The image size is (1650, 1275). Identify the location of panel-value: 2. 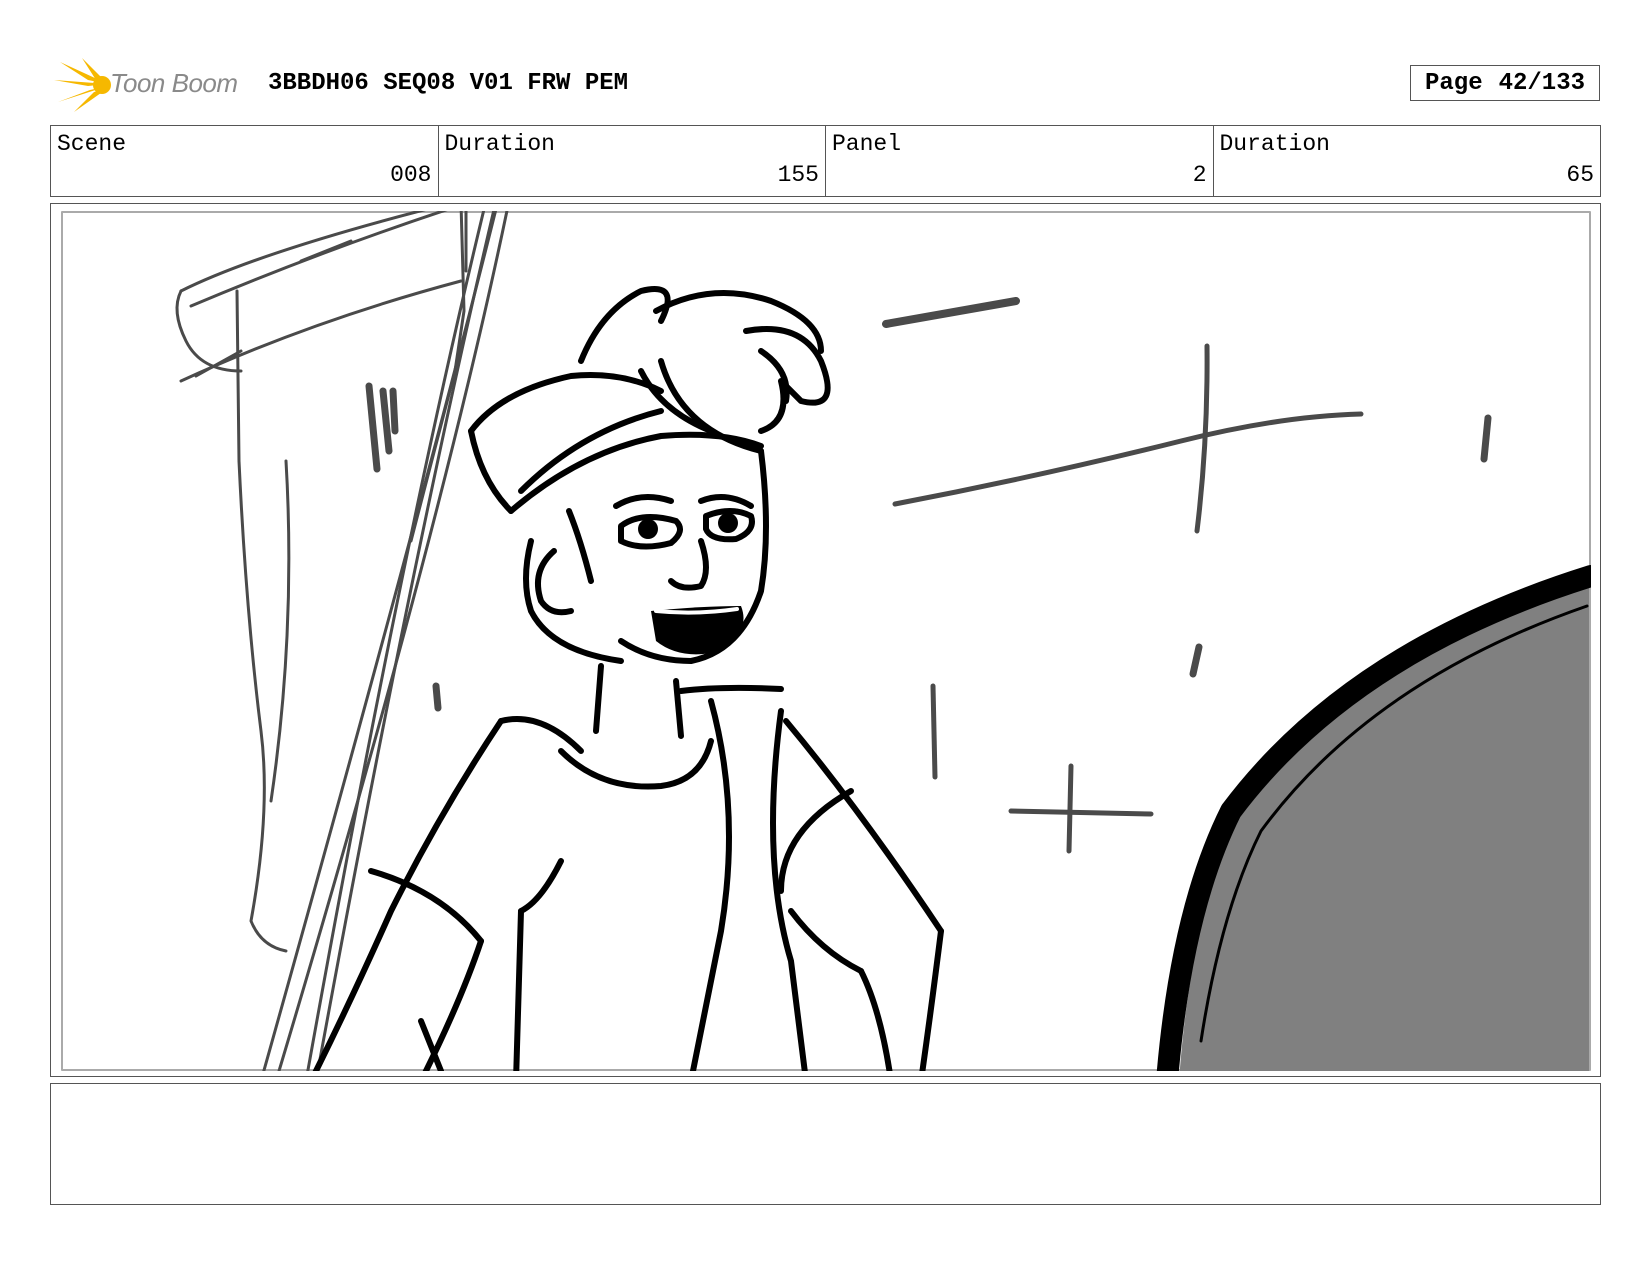
(1199, 175).